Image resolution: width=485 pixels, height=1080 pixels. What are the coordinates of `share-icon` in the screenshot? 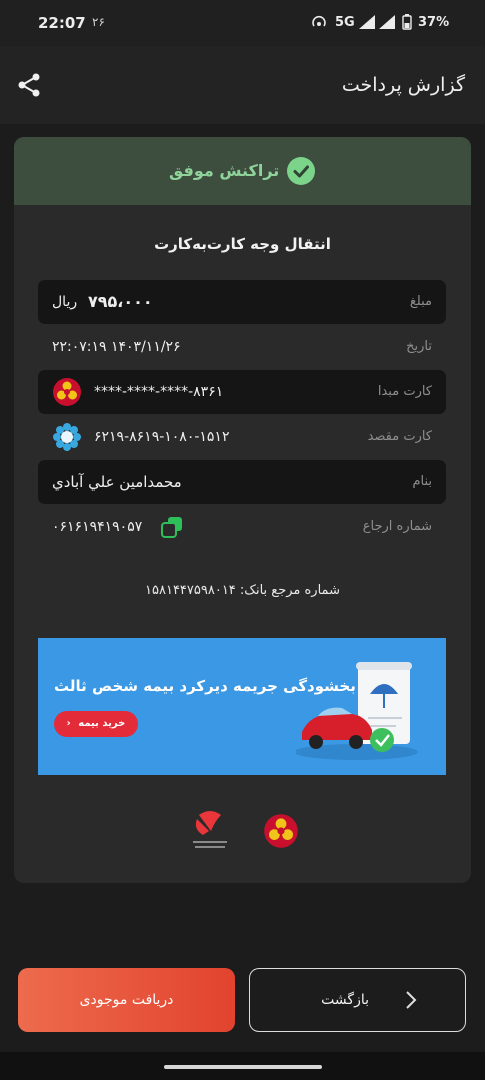 It's located at (29, 85).